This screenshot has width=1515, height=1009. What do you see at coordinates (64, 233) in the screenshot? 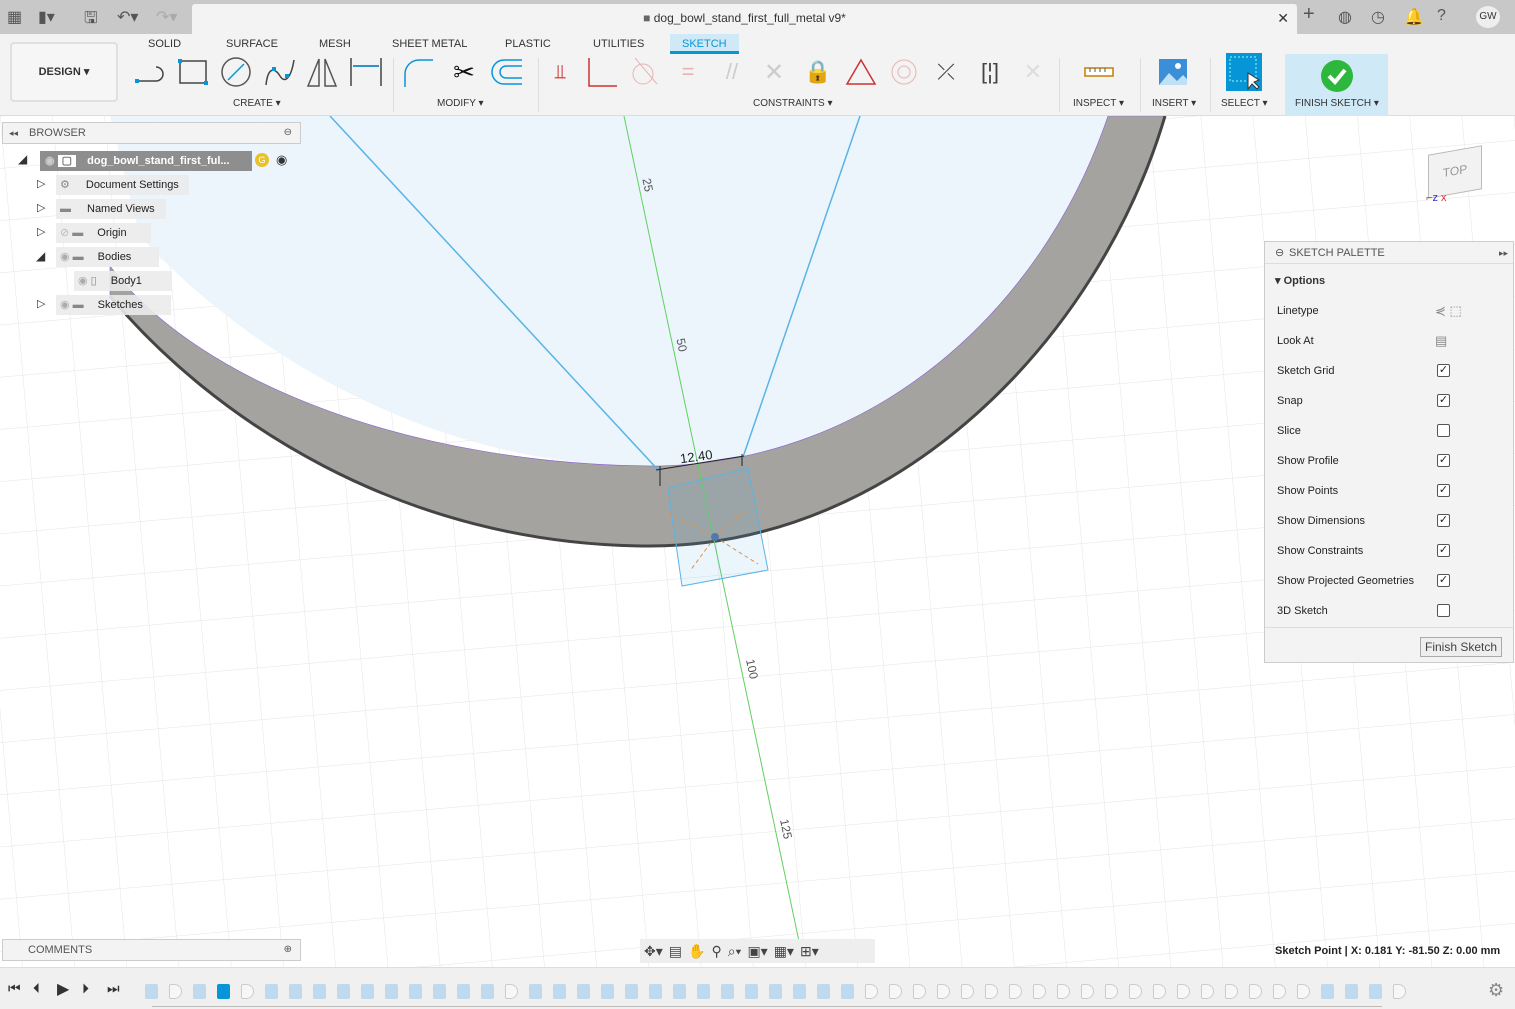
I see `eye-hidden-icon: ⊘` at bounding box center [64, 233].